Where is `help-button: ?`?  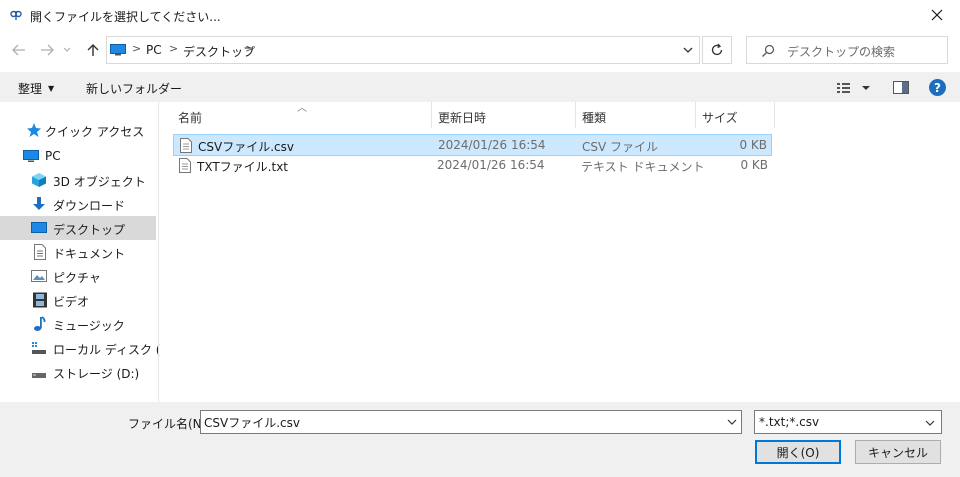
help-button: ? is located at coordinates (937, 87).